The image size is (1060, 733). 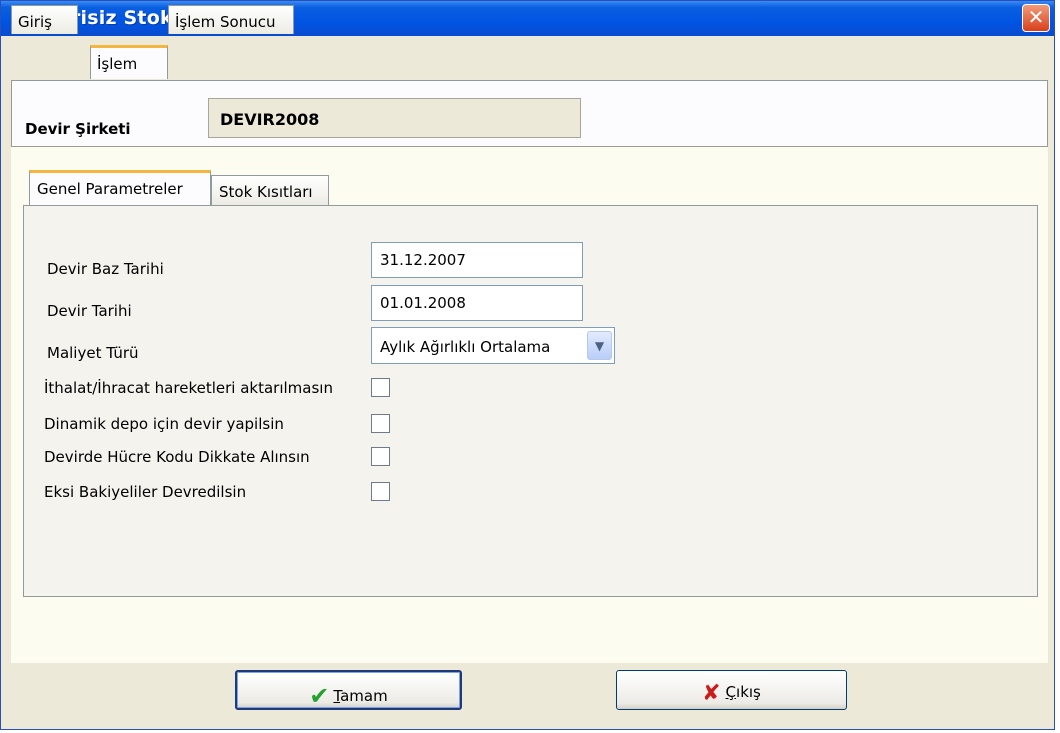 What do you see at coordinates (380, 423) in the screenshot?
I see `checkbox-dinamik-depo` at bounding box center [380, 423].